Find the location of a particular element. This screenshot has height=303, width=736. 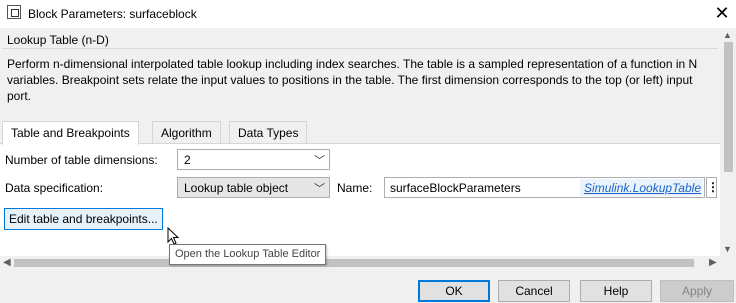

horizontal-scroll-thumb is located at coordinates (354, 263).